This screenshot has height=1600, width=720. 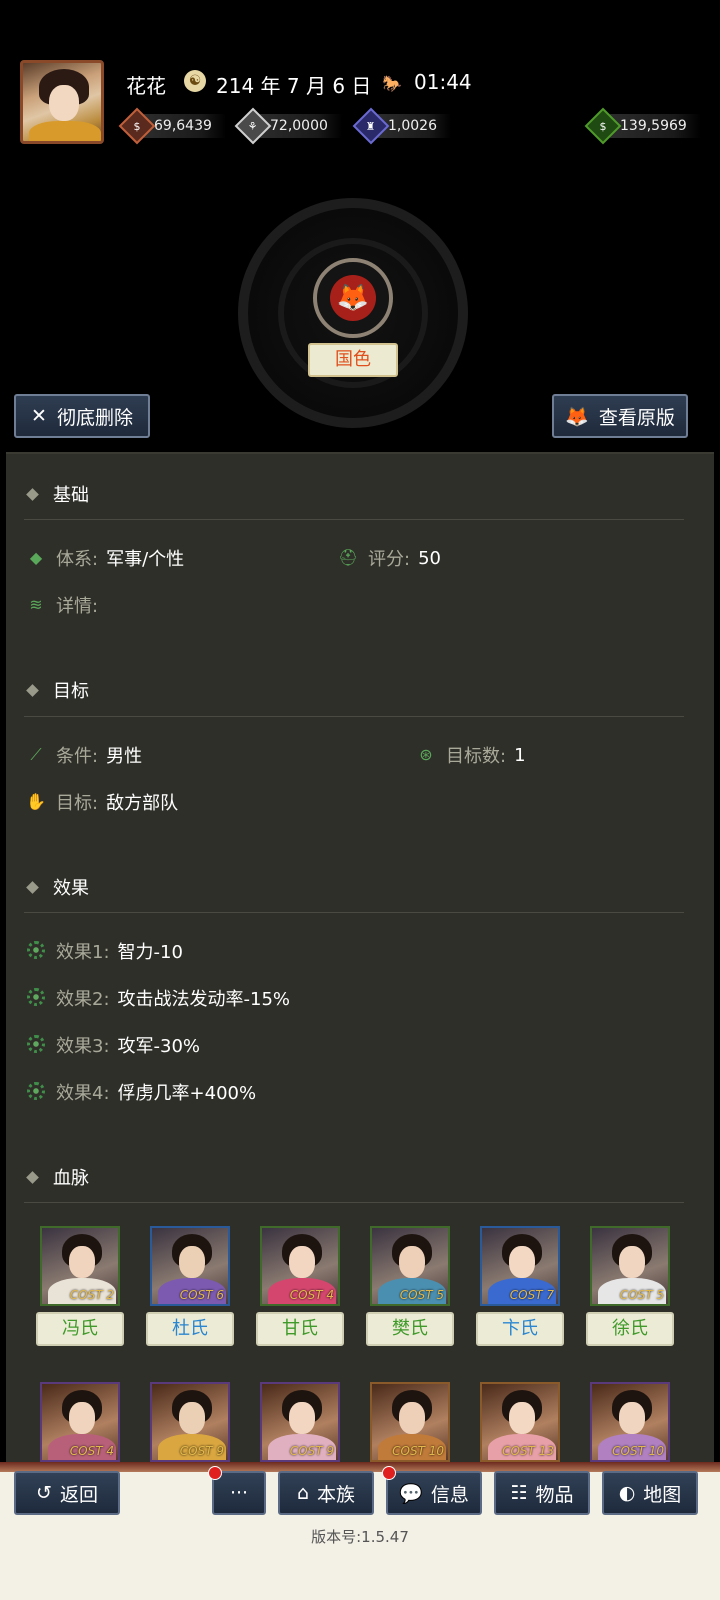 What do you see at coordinates (62, 102) in the screenshot?
I see `player-avatar` at bounding box center [62, 102].